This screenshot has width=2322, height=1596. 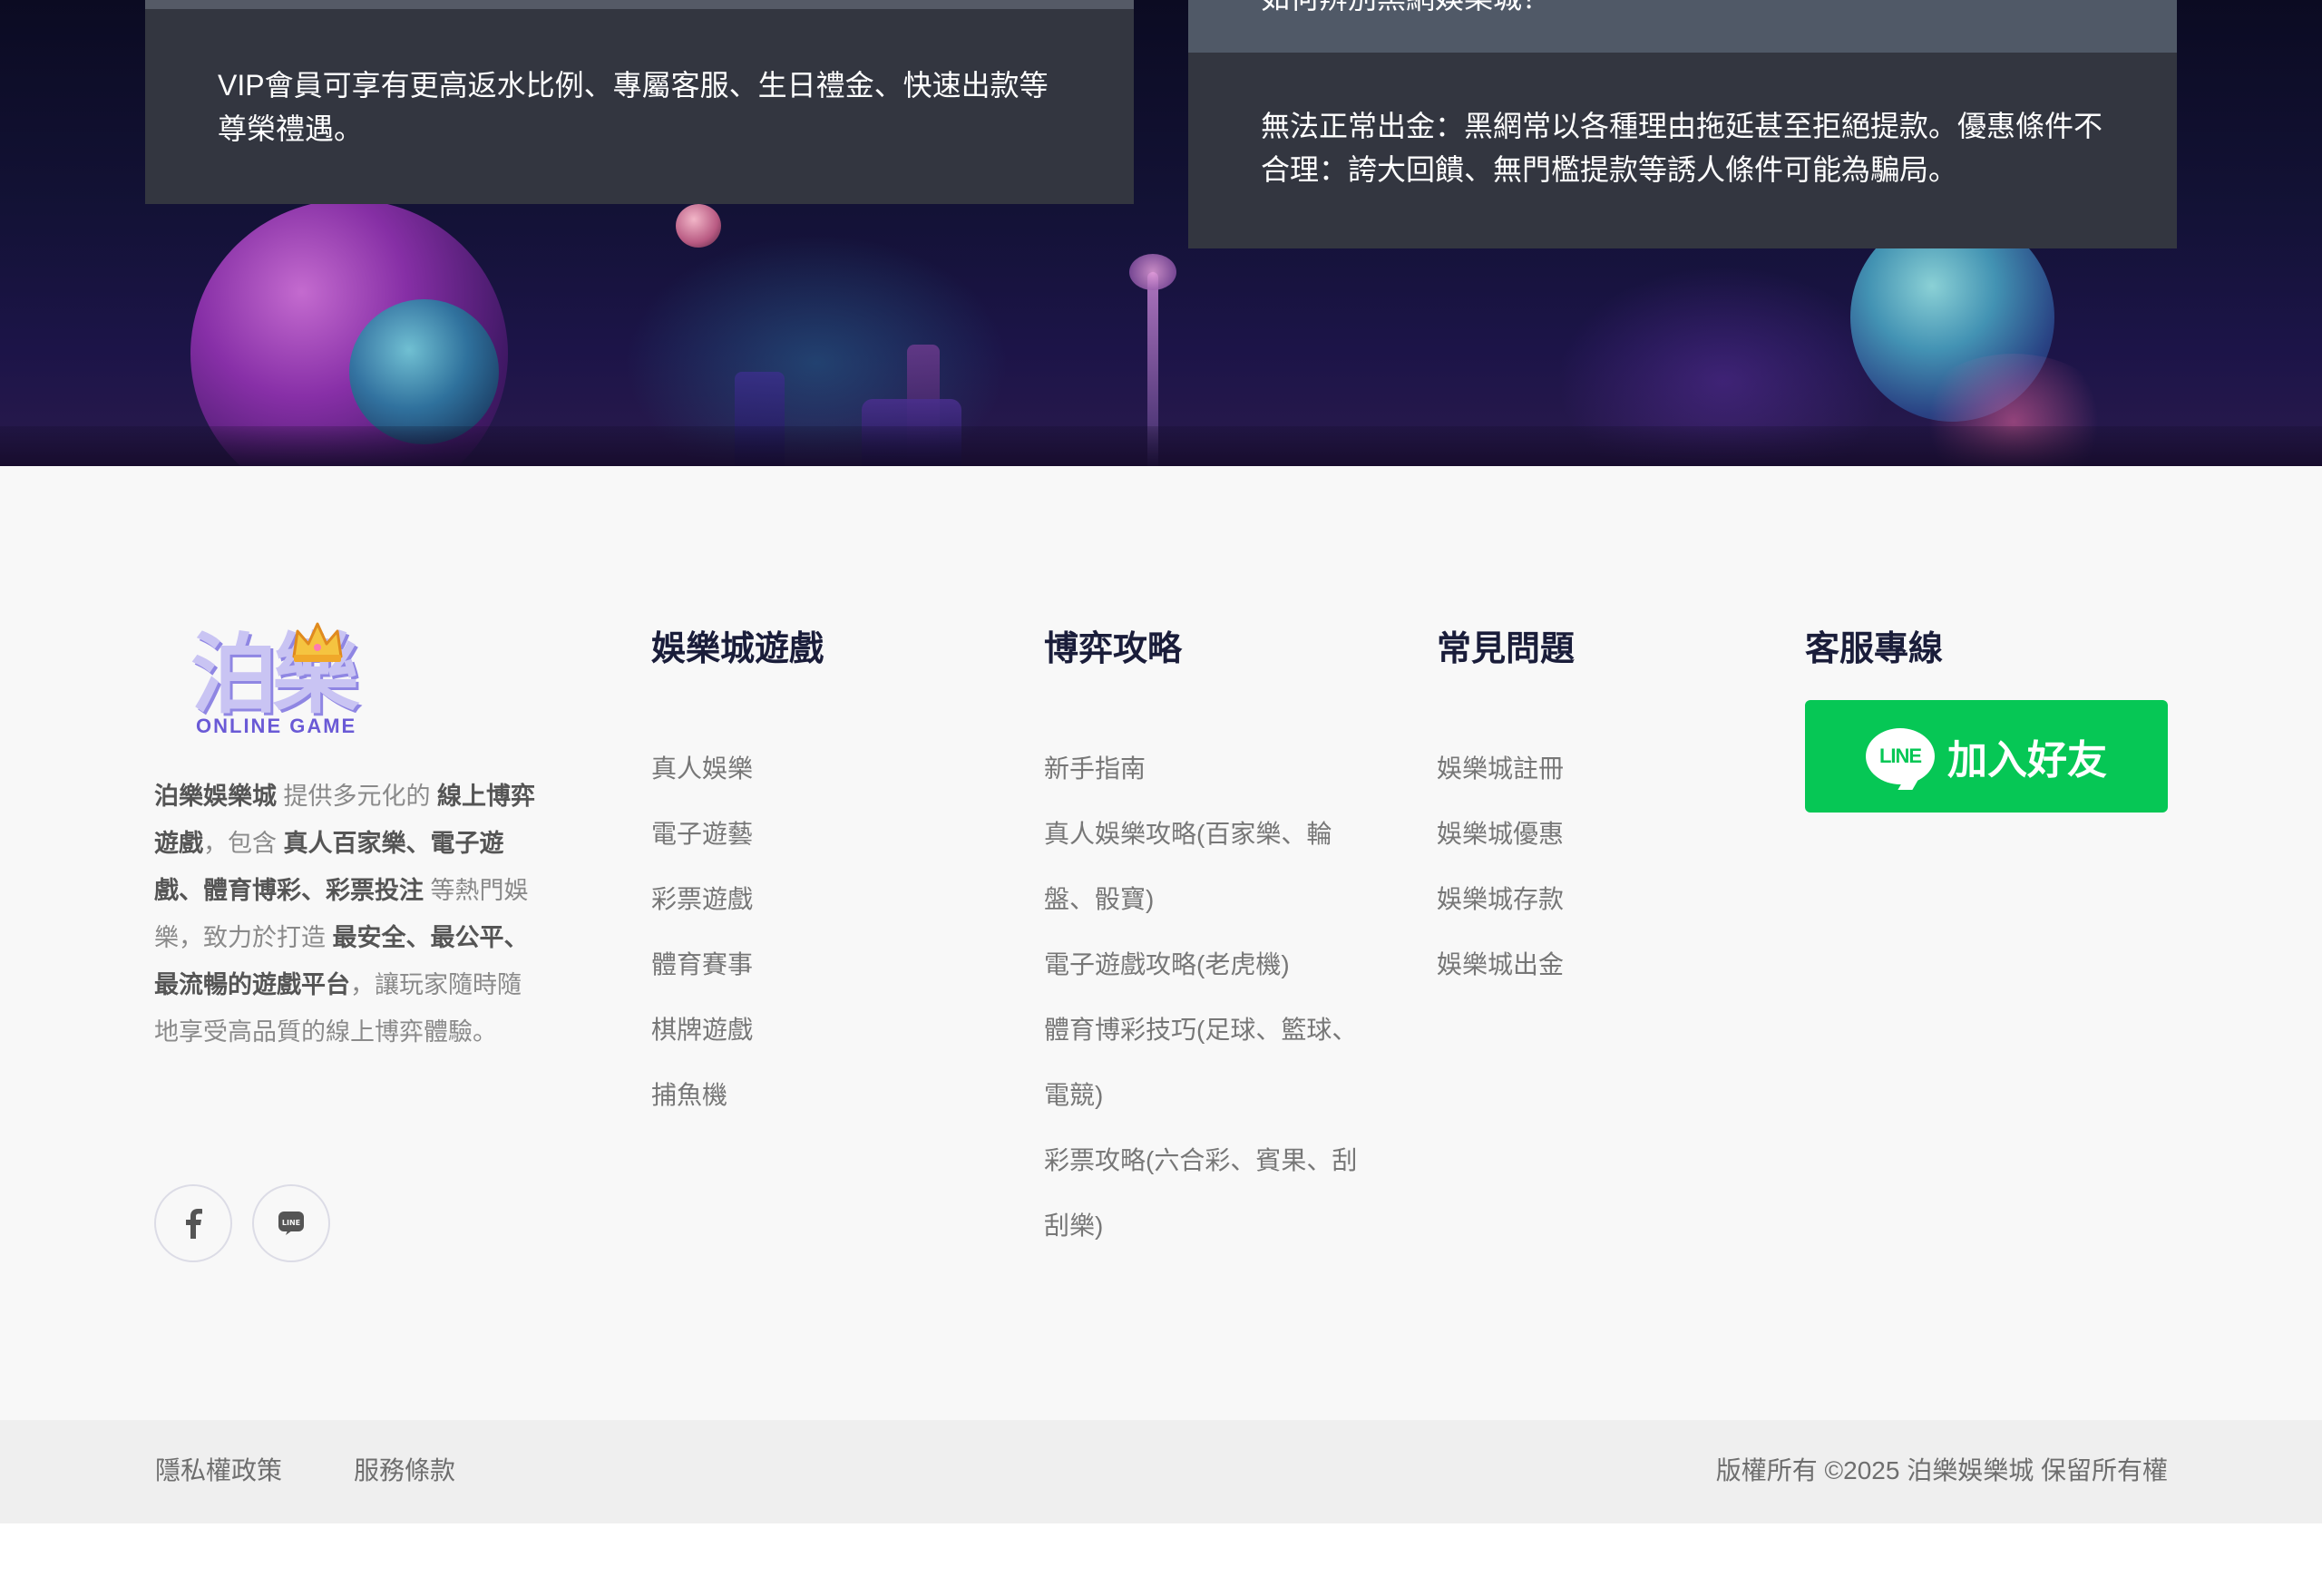 What do you see at coordinates (1406, 10) in the screenshot?
I see `scam-warning-heading: 如何辨別黑網娛樂城？` at bounding box center [1406, 10].